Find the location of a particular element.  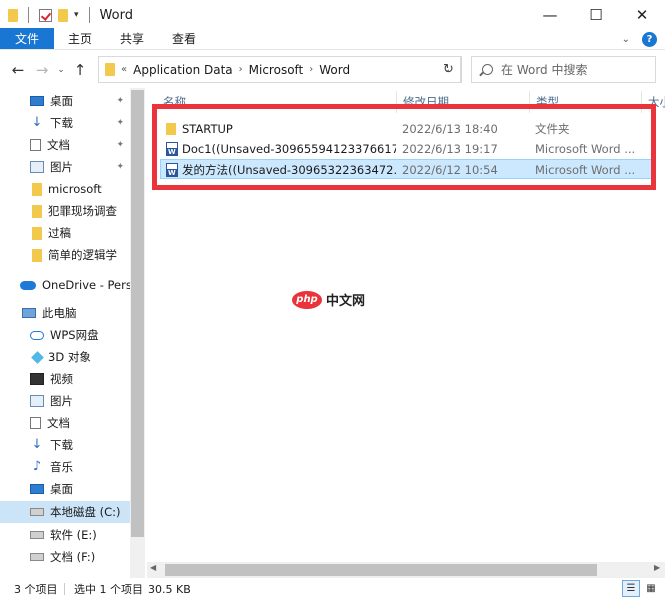

nav-item-desktop: 桌面 ✦ is located at coordinates (80, 101).